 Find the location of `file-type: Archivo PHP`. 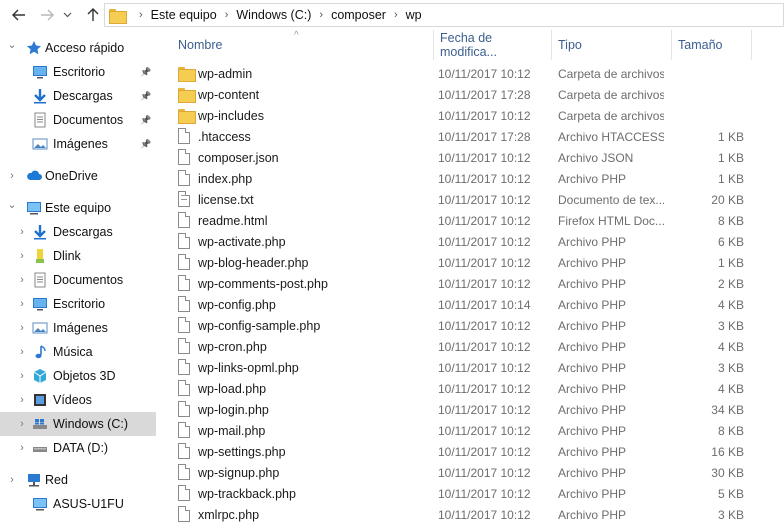

file-type: Archivo PHP is located at coordinates (592, 409).